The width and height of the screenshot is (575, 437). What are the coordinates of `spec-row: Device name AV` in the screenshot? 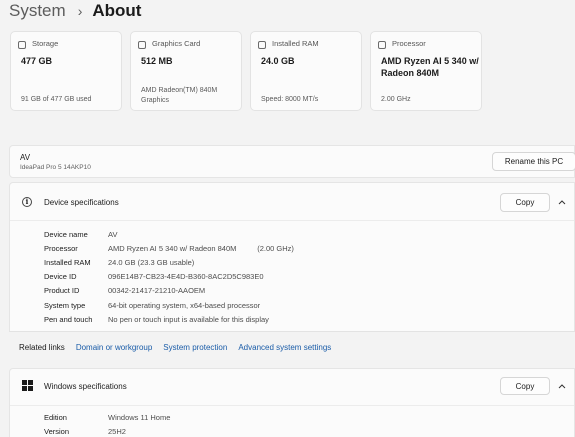 It's located at (169, 234).